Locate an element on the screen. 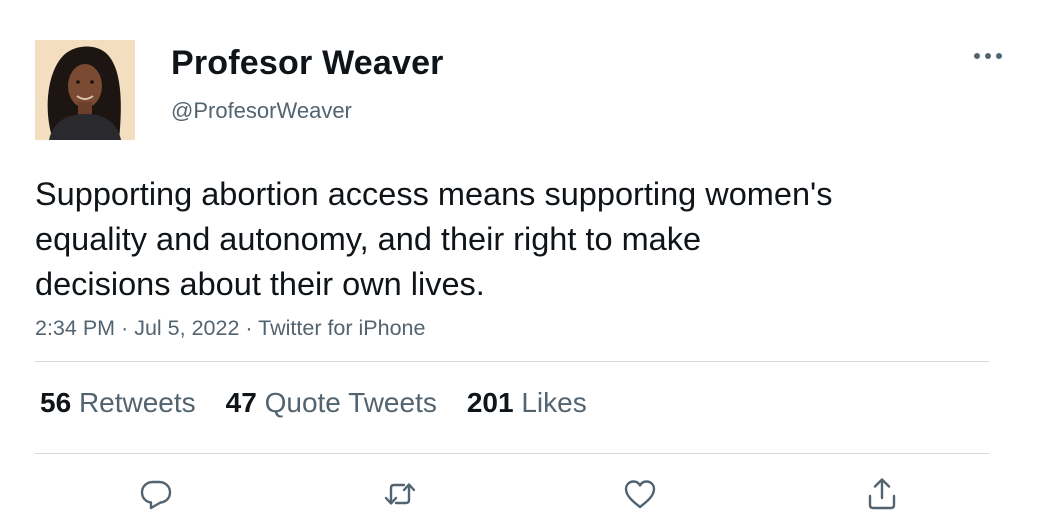 This screenshot has width=1050, height=525. likes-count: 201 is located at coordinates (490, 402).